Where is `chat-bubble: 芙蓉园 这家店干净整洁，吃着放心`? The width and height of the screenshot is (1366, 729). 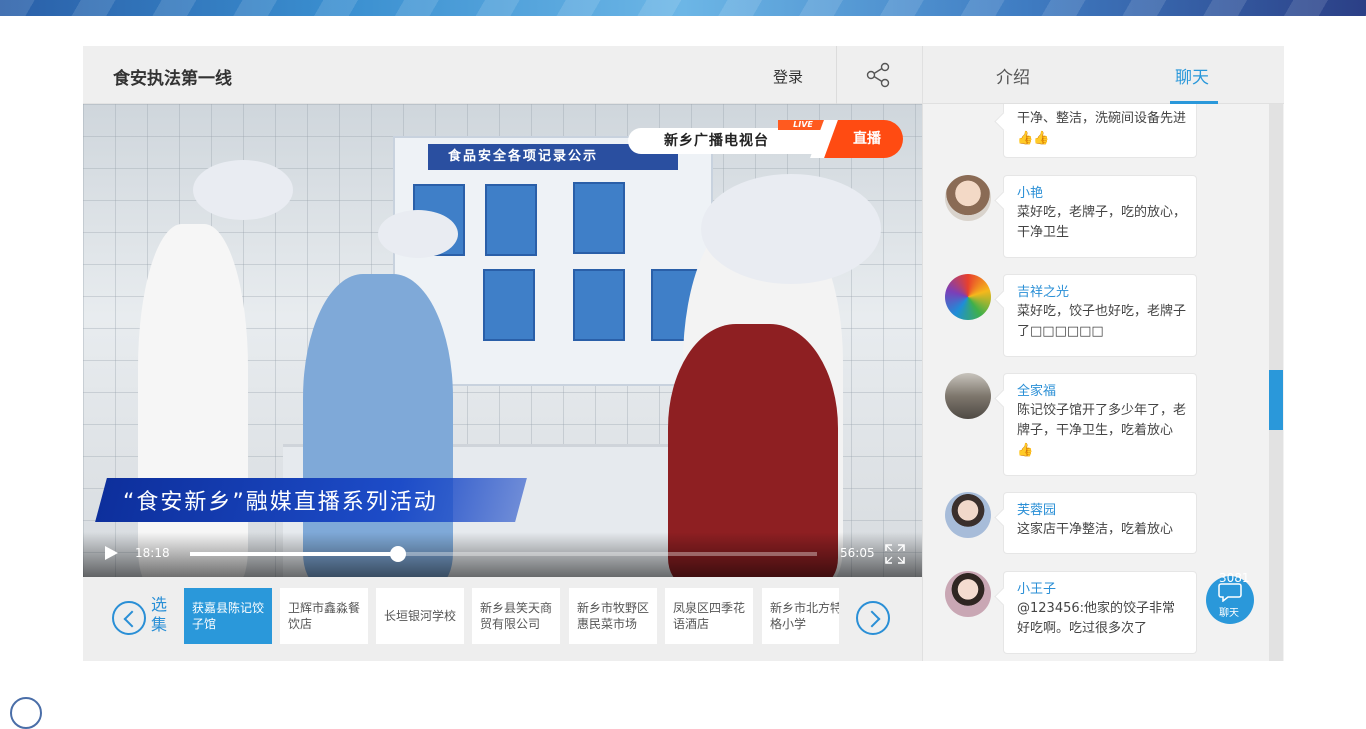 chat-bubble: 芙蓉园 这家店干净整洁，吃着放心 is located at coordinates (1100, 523).